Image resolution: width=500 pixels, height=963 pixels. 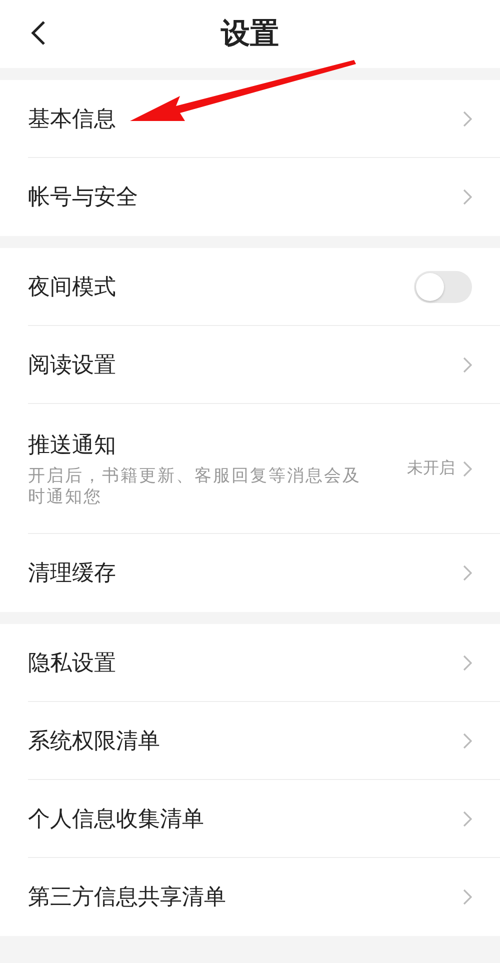 What do you see at coordinates (264, 197) in the screenshot?
I see `settings-row: 帐号与安全` at bounding box center [264, 197].